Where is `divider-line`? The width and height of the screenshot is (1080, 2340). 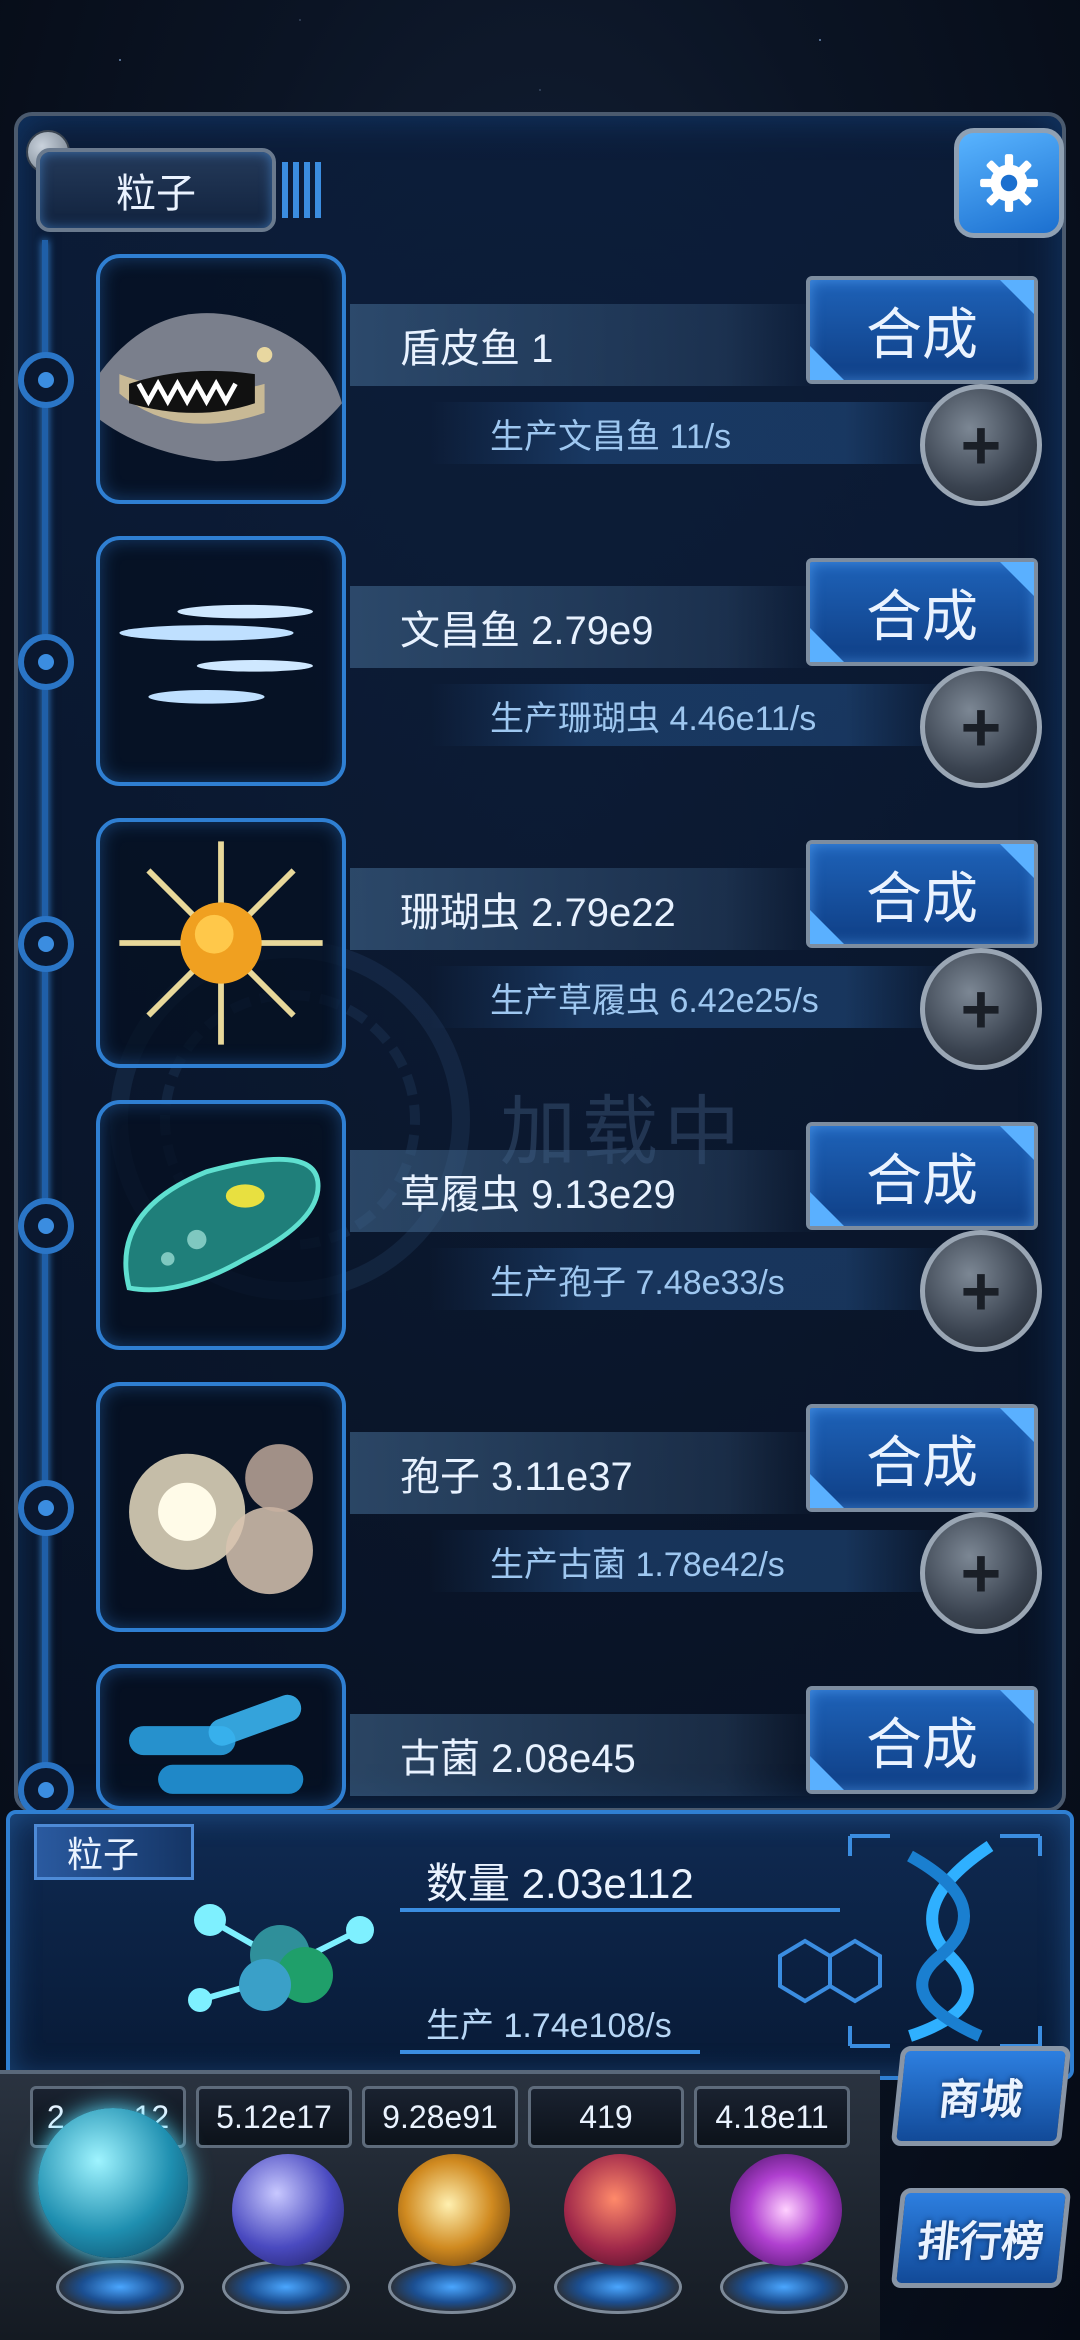
divider-line is located at coordinates (550, 2052).